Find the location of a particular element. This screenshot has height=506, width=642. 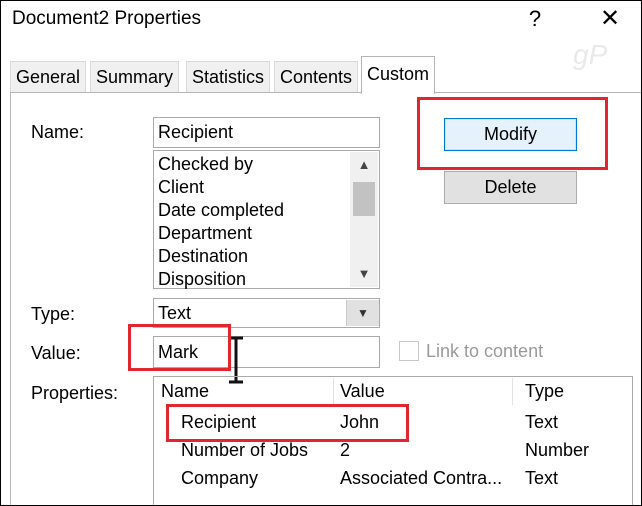

list-item: Department is located at coordinates (221, 233).